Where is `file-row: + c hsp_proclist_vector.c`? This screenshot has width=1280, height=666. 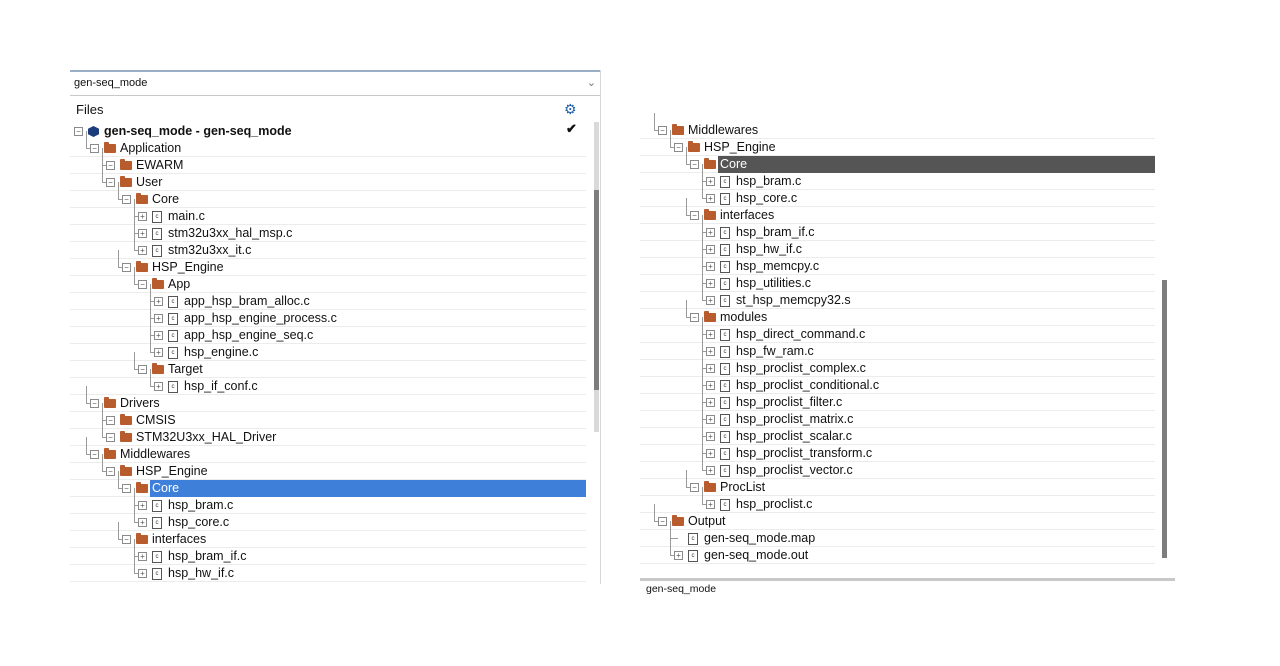 file-row: + c hsp_proclist_vector.c is located at coordinates (897, 466).